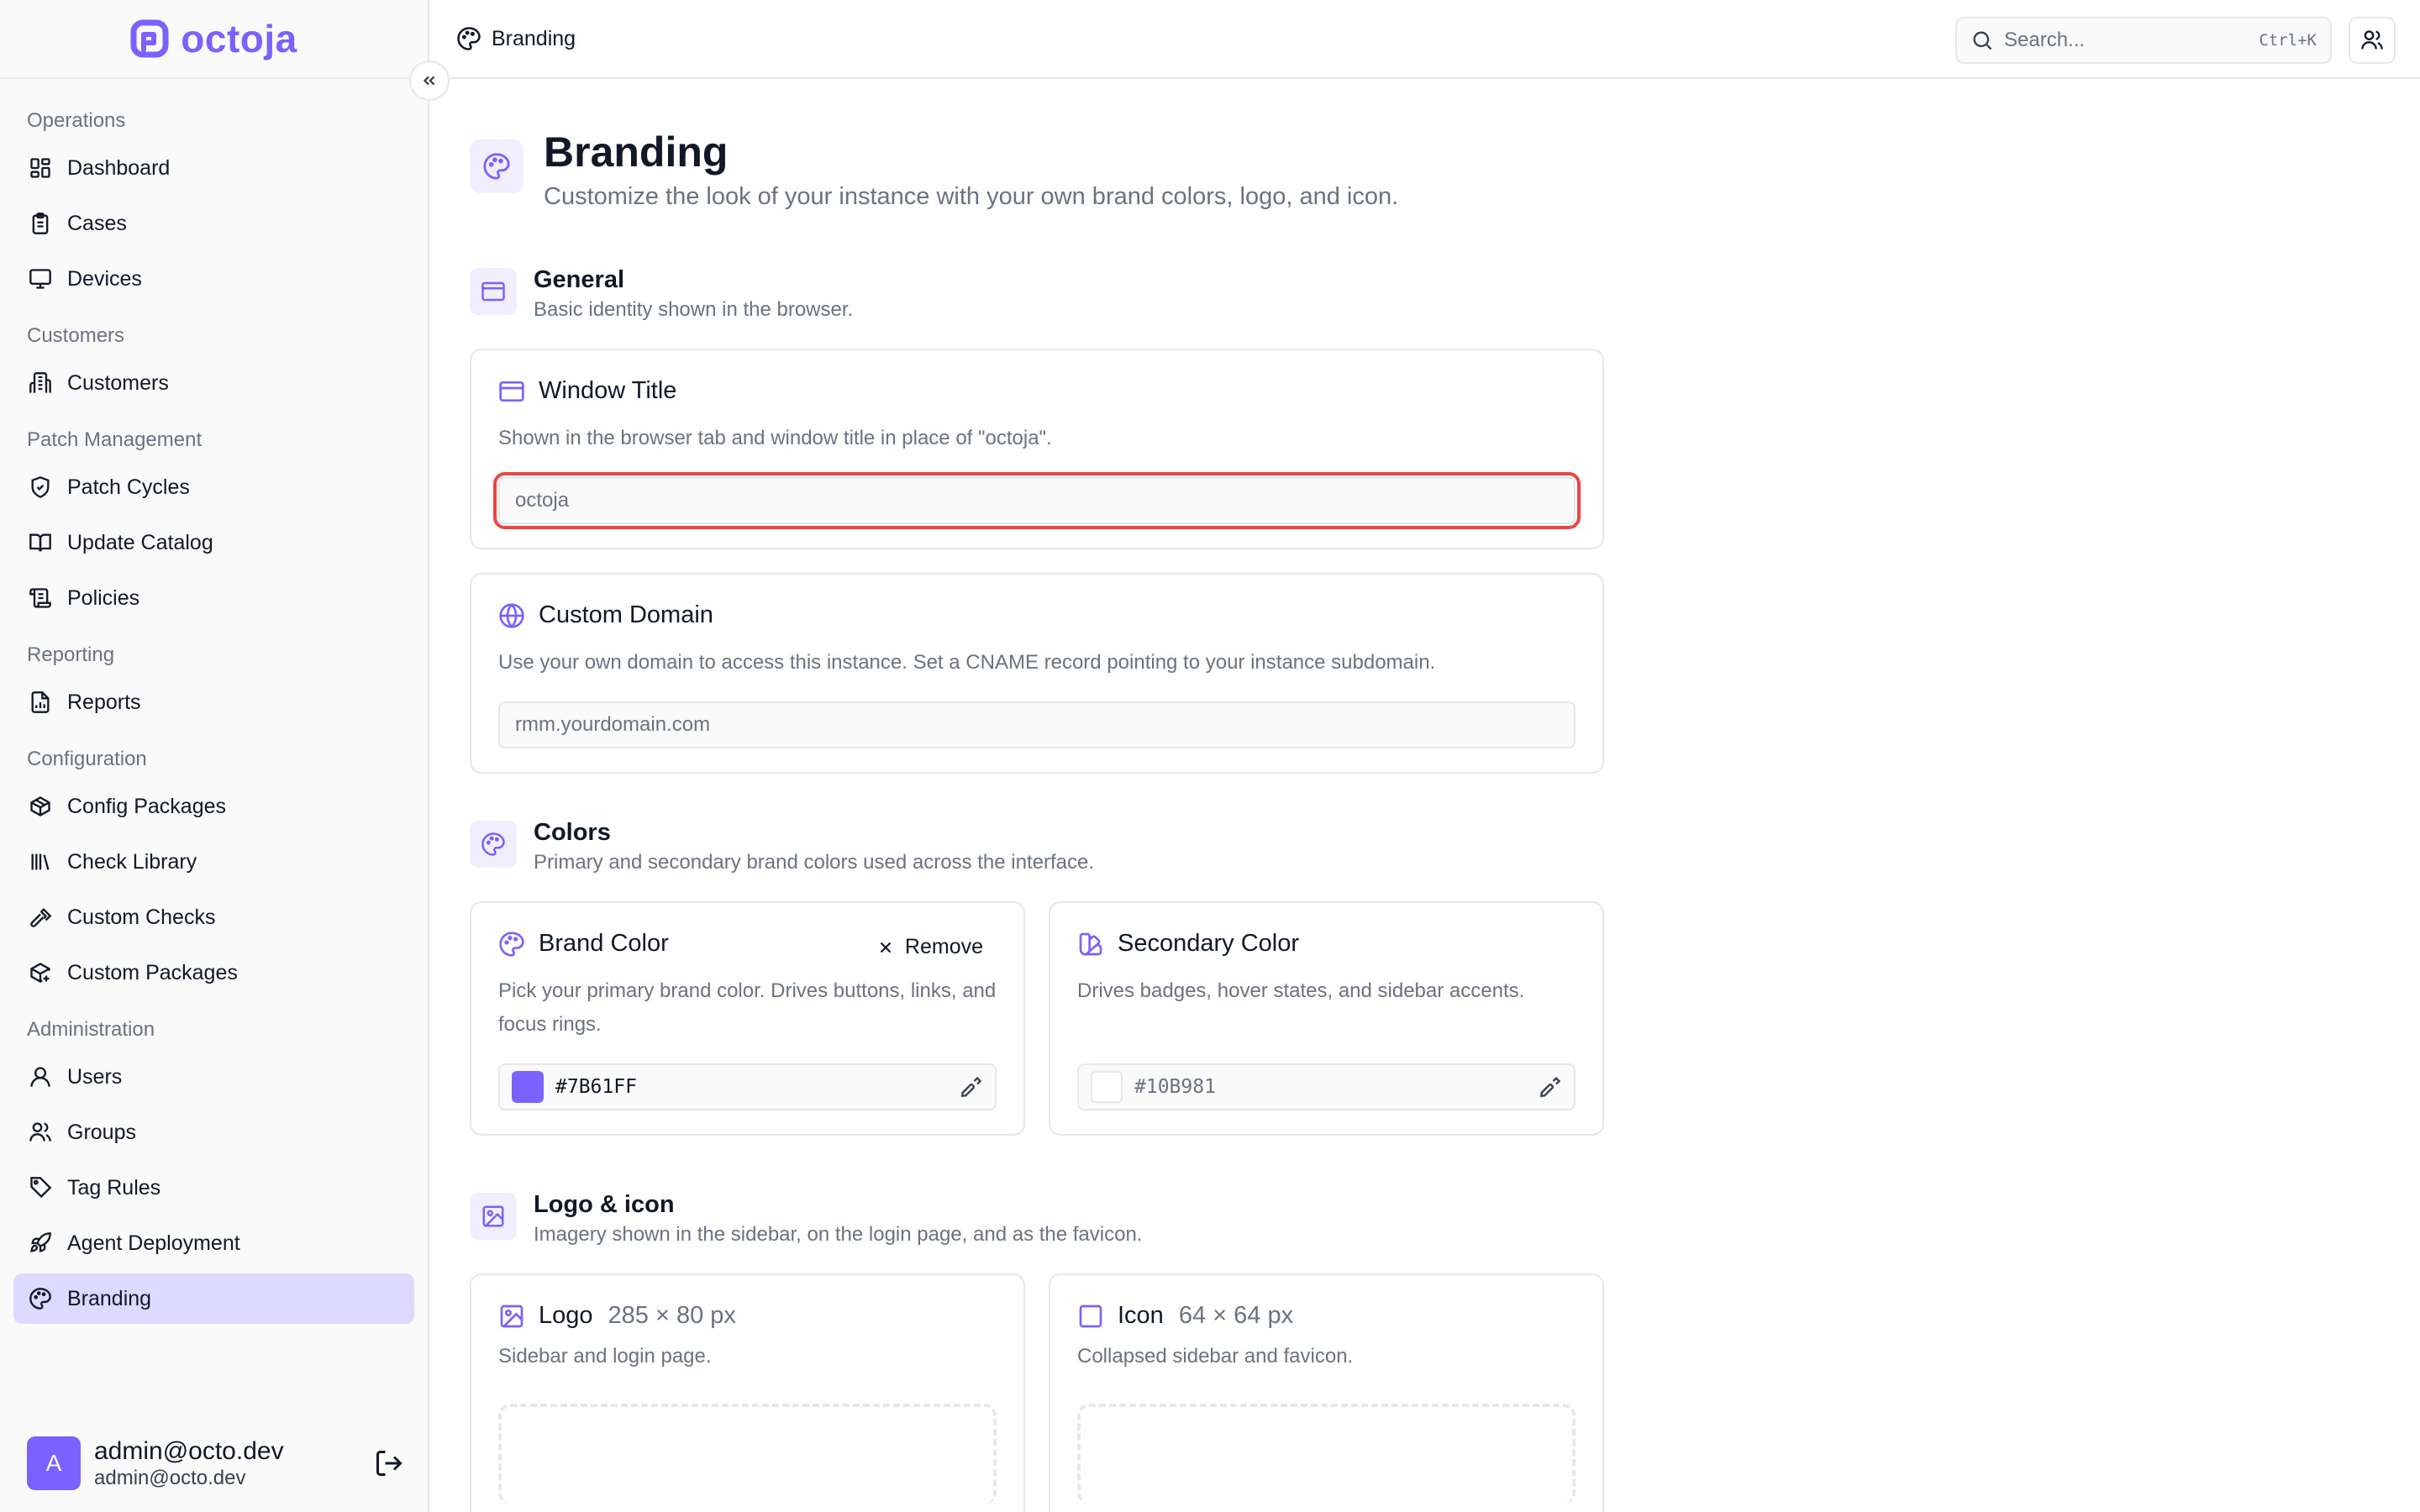  Describe the element at coordinates (40, 1187) in the screenshot. I see `tag-icon` at that location.